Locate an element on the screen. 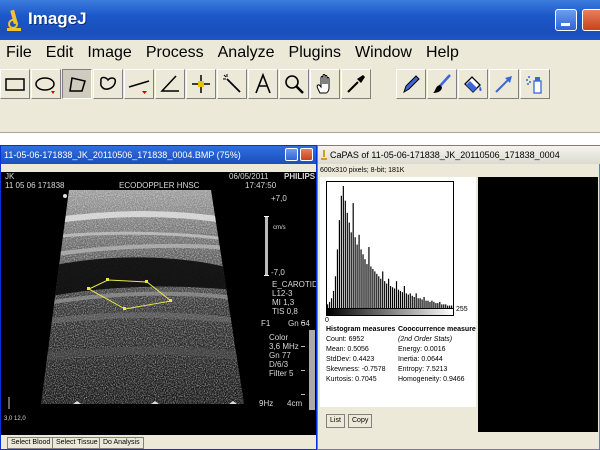 Image resolution: width=600 pixels, height=450 pixels. overlay-tis: TIS 0,8 is located at coordinates (285, 311).